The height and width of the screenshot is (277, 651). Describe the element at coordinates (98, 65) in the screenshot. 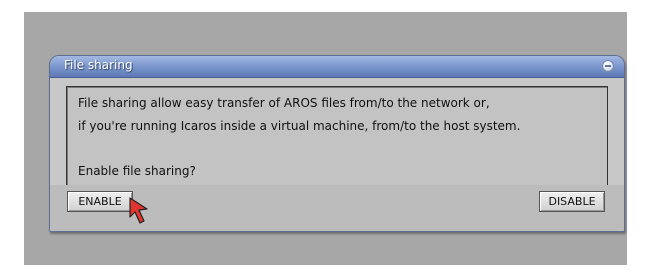

I see `window-title: File sharing` at that location.